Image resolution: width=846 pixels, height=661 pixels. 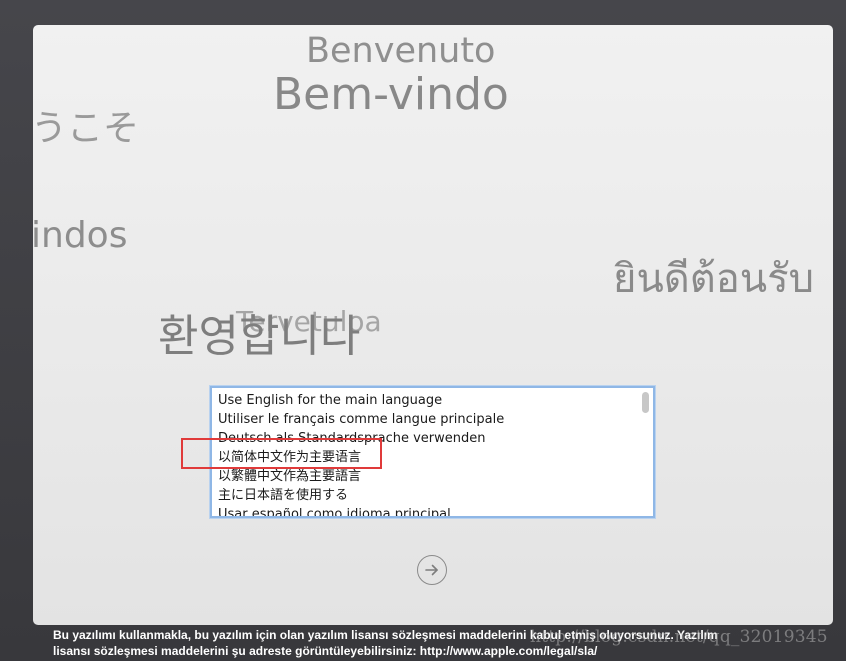 I want to click on language-option-spanish: Usar español como idioma principal, so click(x=334, y=510).